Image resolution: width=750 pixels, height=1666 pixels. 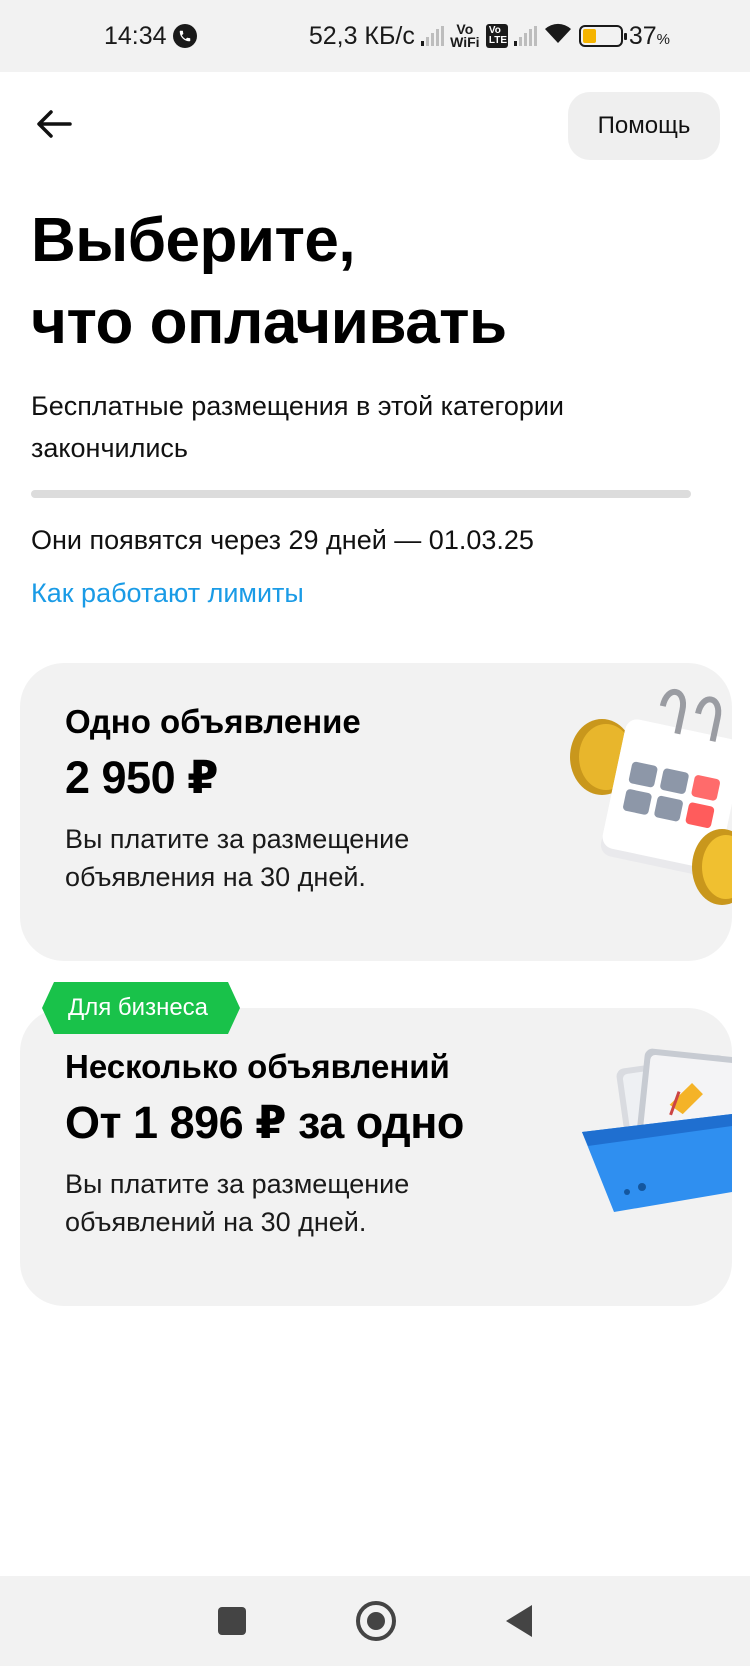 I want to click on calendar-coins-icon, so click(x=651, y=797).